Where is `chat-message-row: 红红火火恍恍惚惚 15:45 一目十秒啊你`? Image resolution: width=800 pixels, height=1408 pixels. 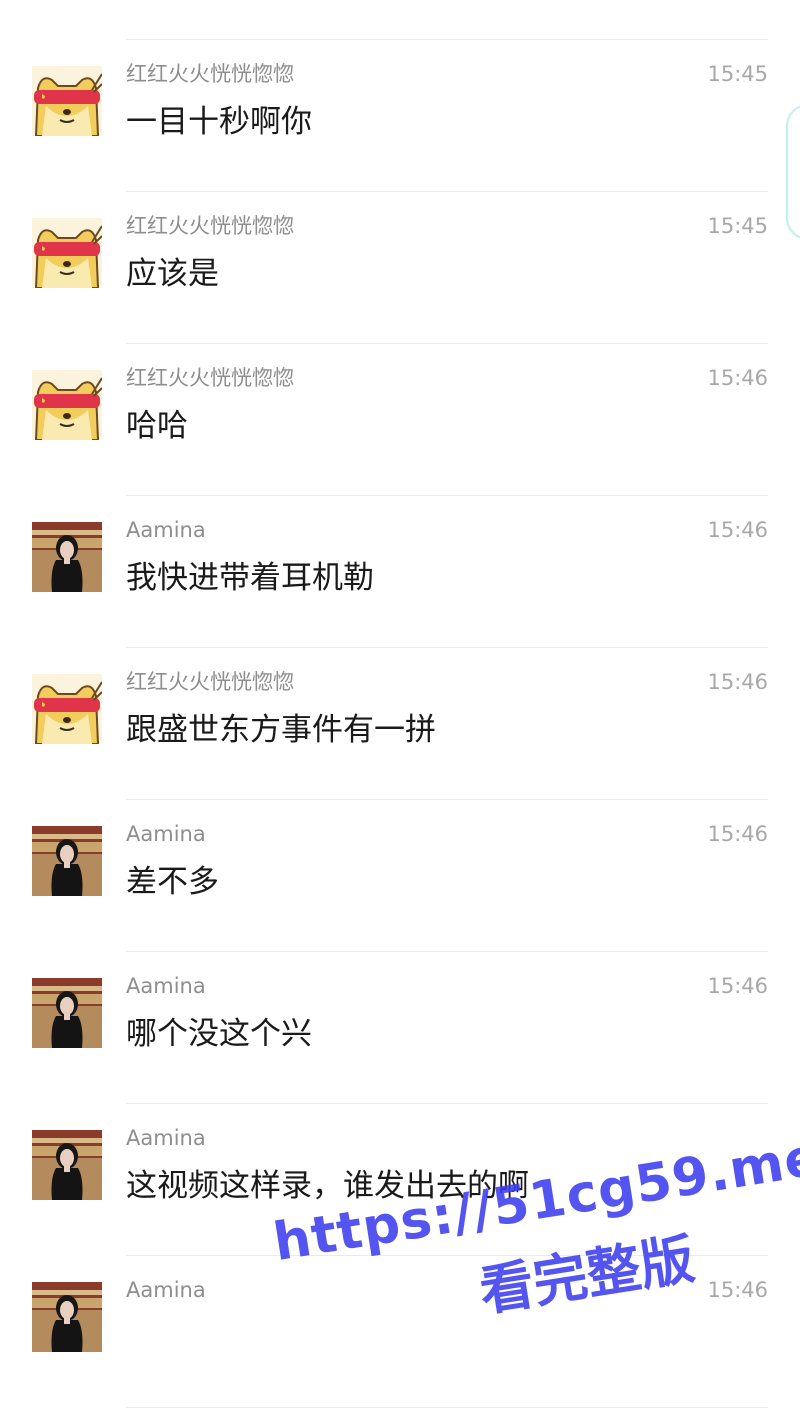
chat-message-row: 红红火火恍恍惚惚 15:45 一目十秒啊你 is located at coordinates (400, 116).